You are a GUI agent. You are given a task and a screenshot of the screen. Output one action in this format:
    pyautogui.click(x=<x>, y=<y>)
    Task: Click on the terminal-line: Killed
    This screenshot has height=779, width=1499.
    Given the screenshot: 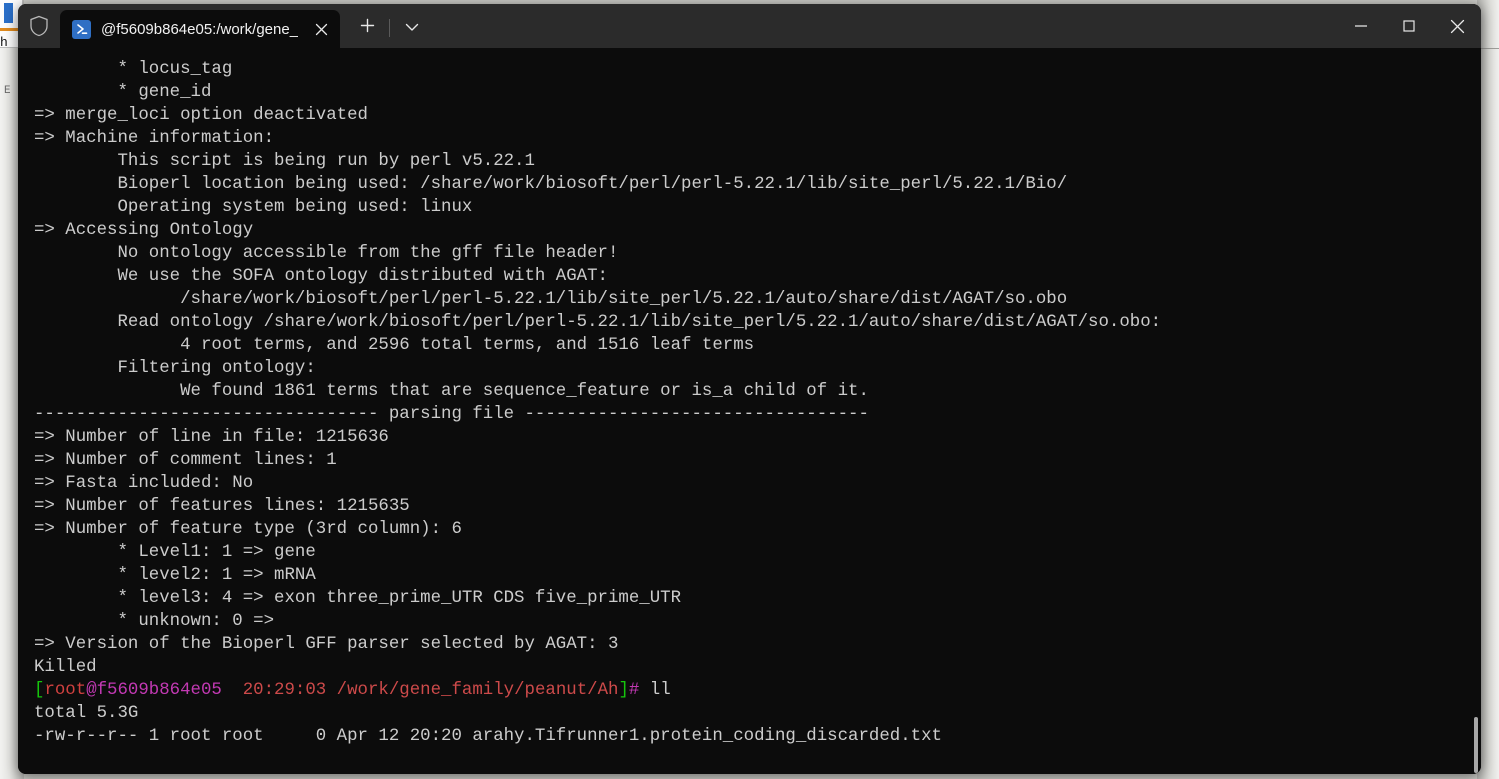 What is the action you would take?
    pyautogui.click(x=65, y=667)
    